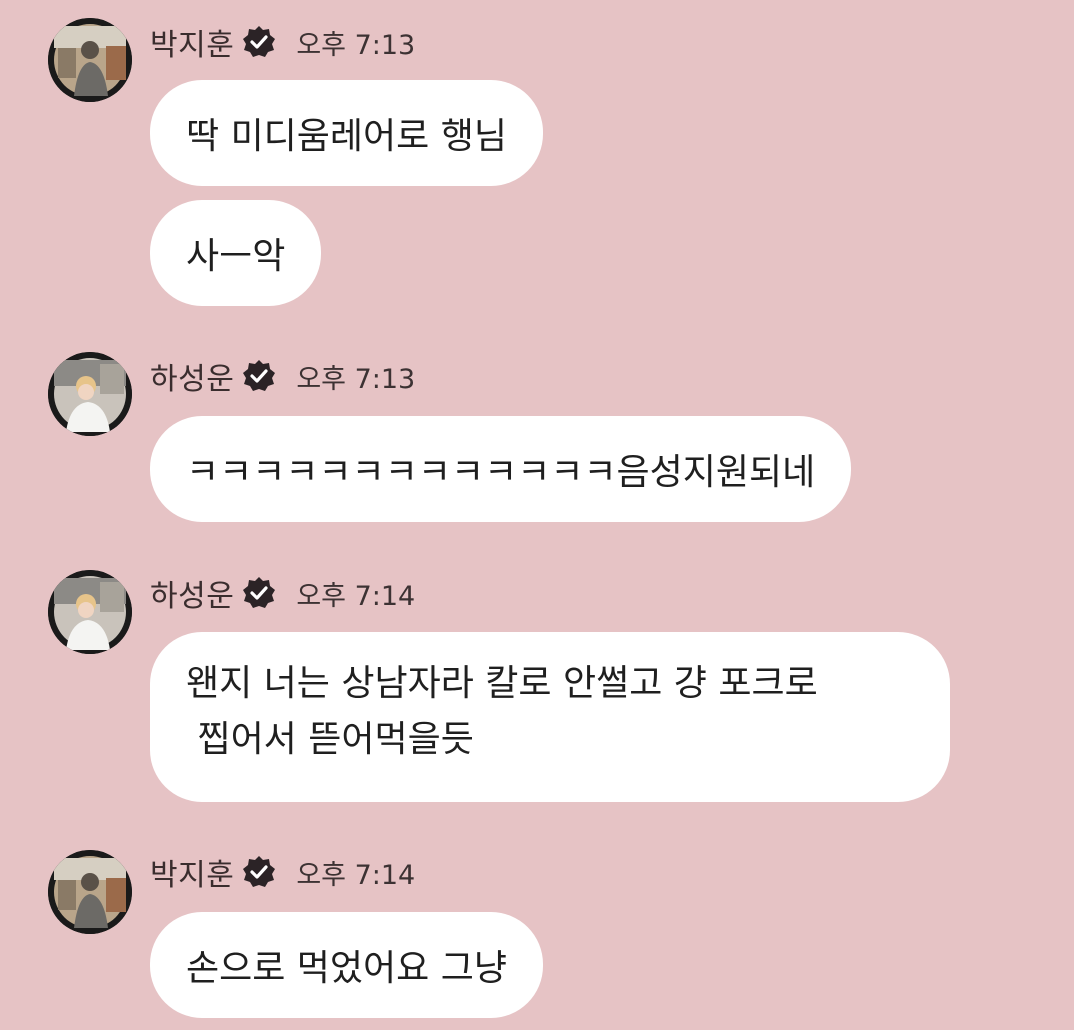 The image size is (1074, 1030). I want to click on message-header: 박지훈 오후 7:13, so click(282, 42).